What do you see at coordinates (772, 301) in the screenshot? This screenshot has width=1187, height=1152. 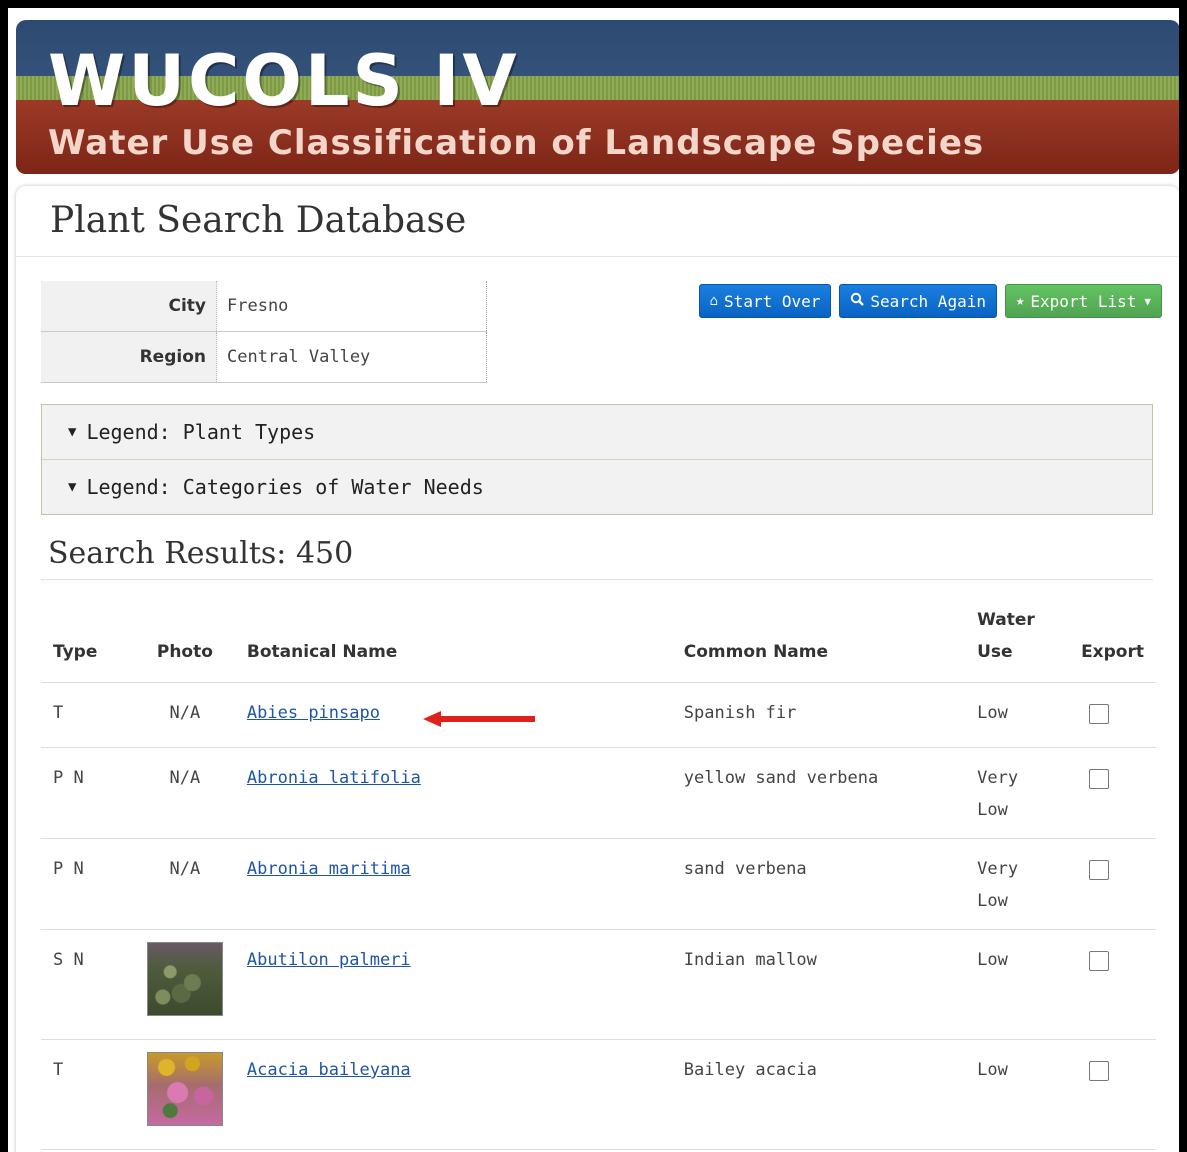 I see `start-over-label: Start Over` at bounding box center [772, 301].